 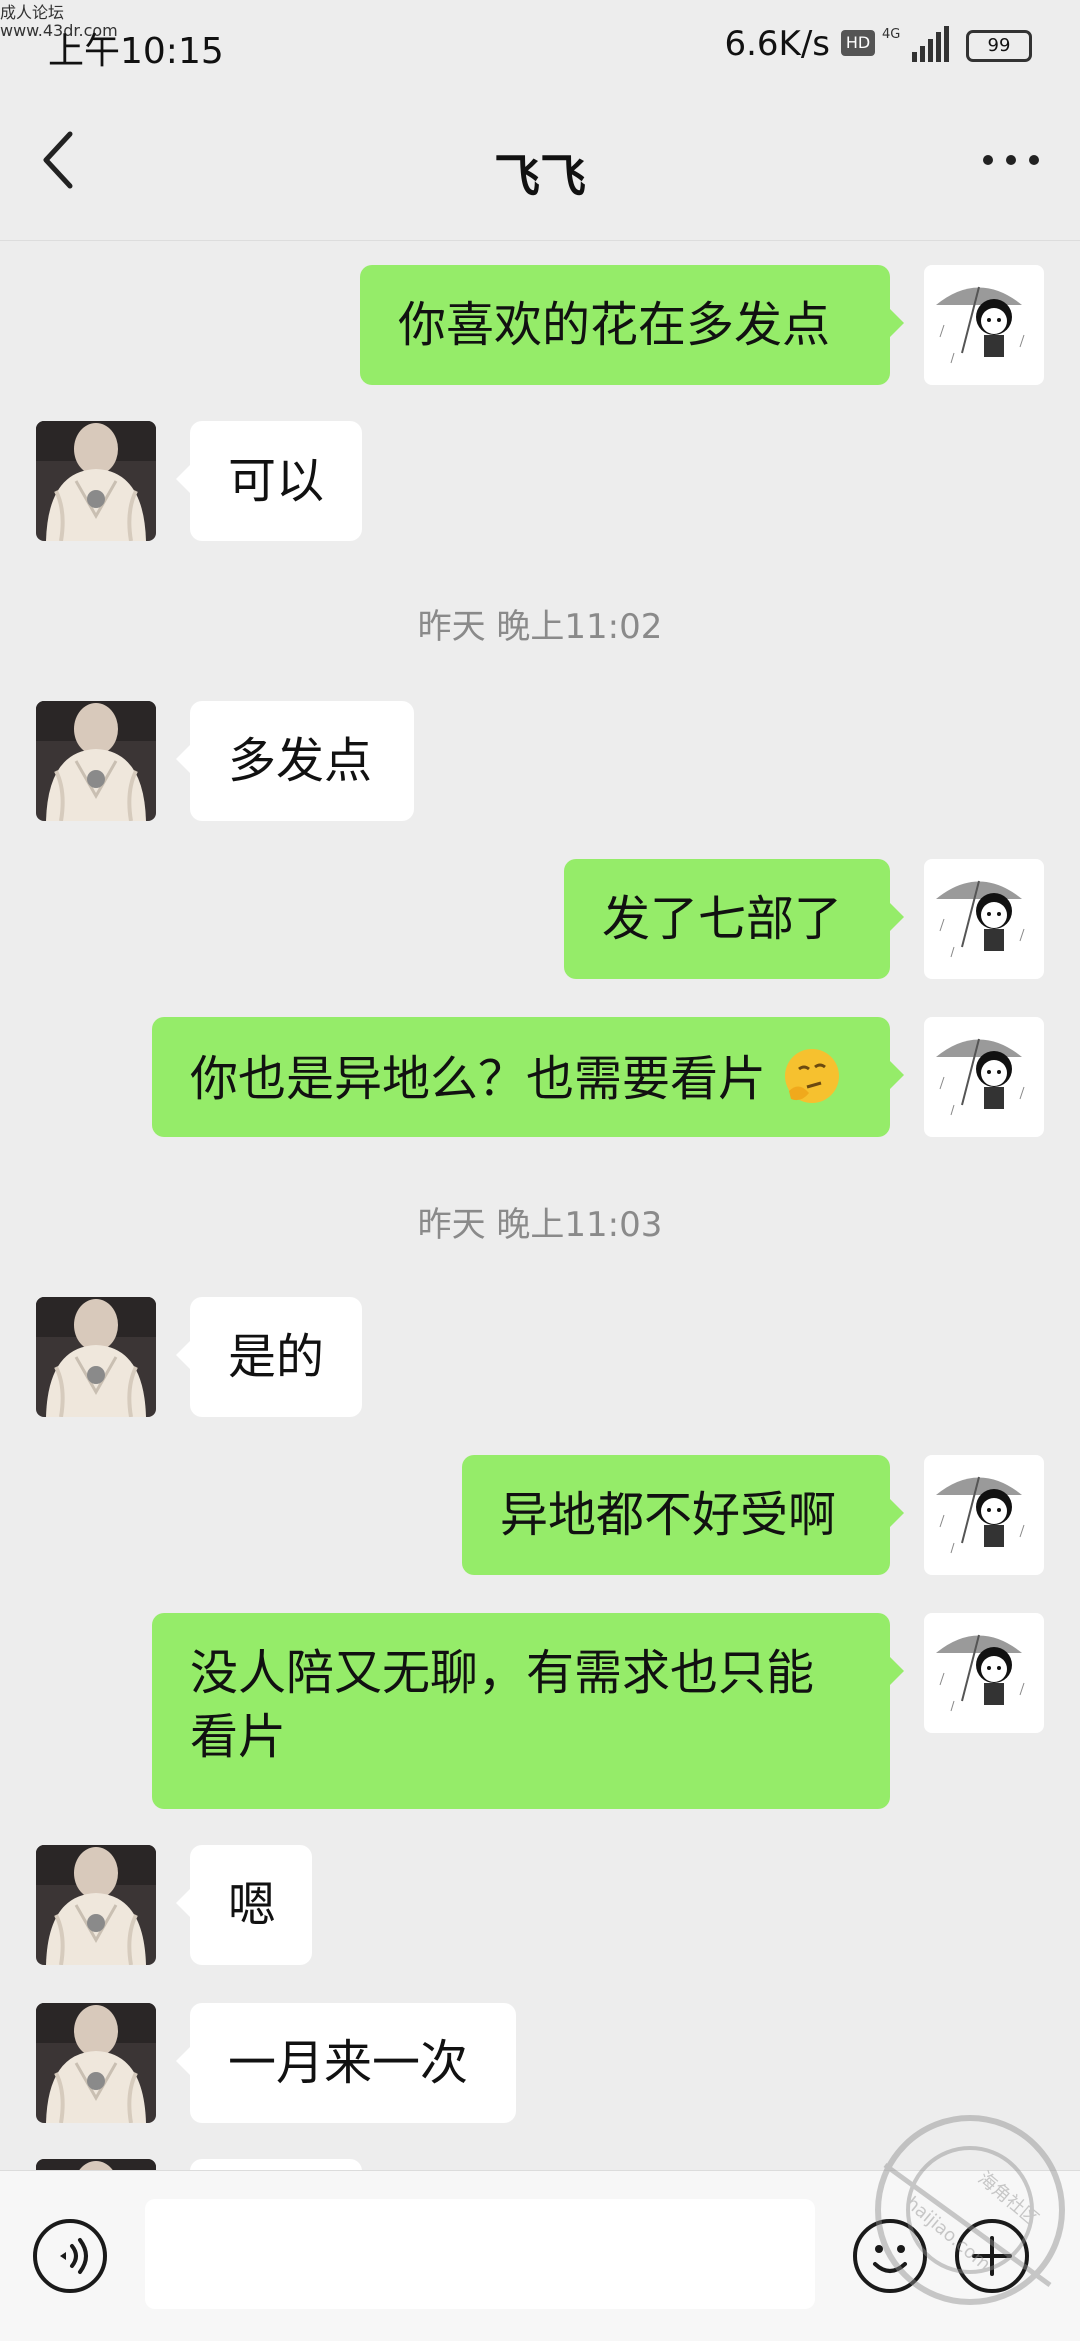 What do you see at coordinates (502, 1673) in the screenshot?
I see `message-text: 没人陪又无聊，有需求也只能` at bounding box center [502, 1673].